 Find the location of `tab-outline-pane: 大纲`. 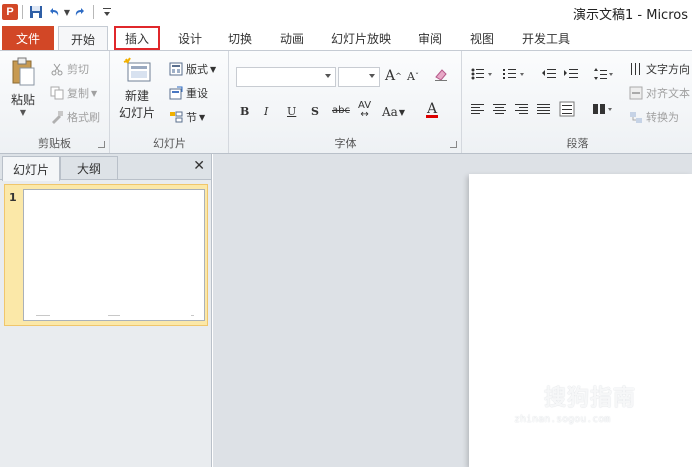

tab-outline-pane: 大纲 is located at coordinates (89, 168).